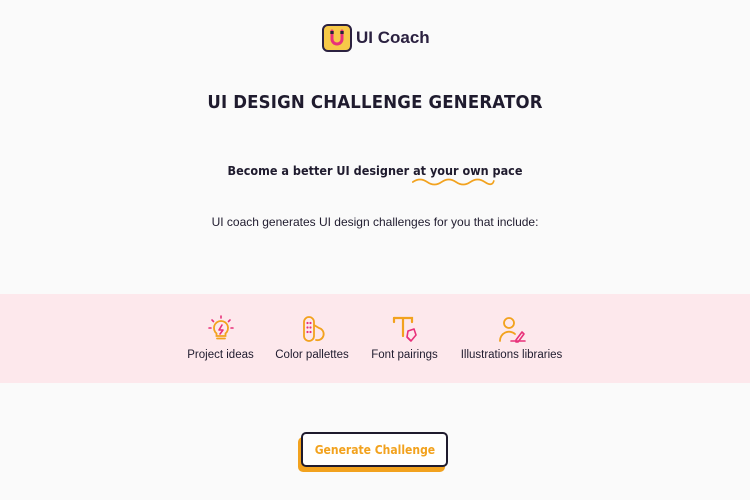  What do you see at coordinates (220, 327) in the screenshot?
I see `lightbulb-icon` at bounding box center [220, 327].